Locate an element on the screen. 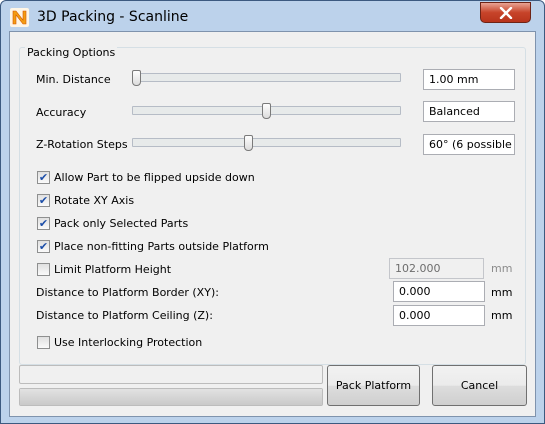 The width and height of the screenshot is (545, 424). min-distance-label: Min. Distance is located at coordinates (73, 79).